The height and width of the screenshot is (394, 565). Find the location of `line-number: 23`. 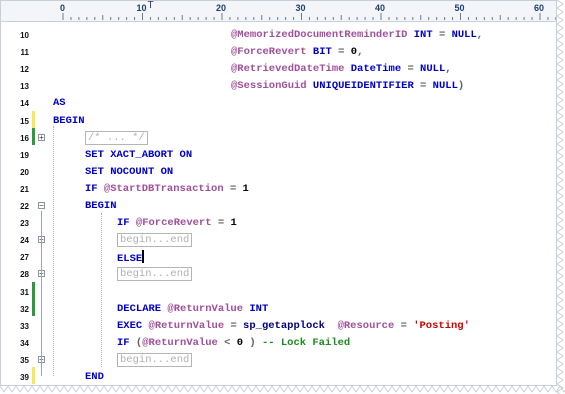

line-number: 23 is located at coordinates (24, 224).